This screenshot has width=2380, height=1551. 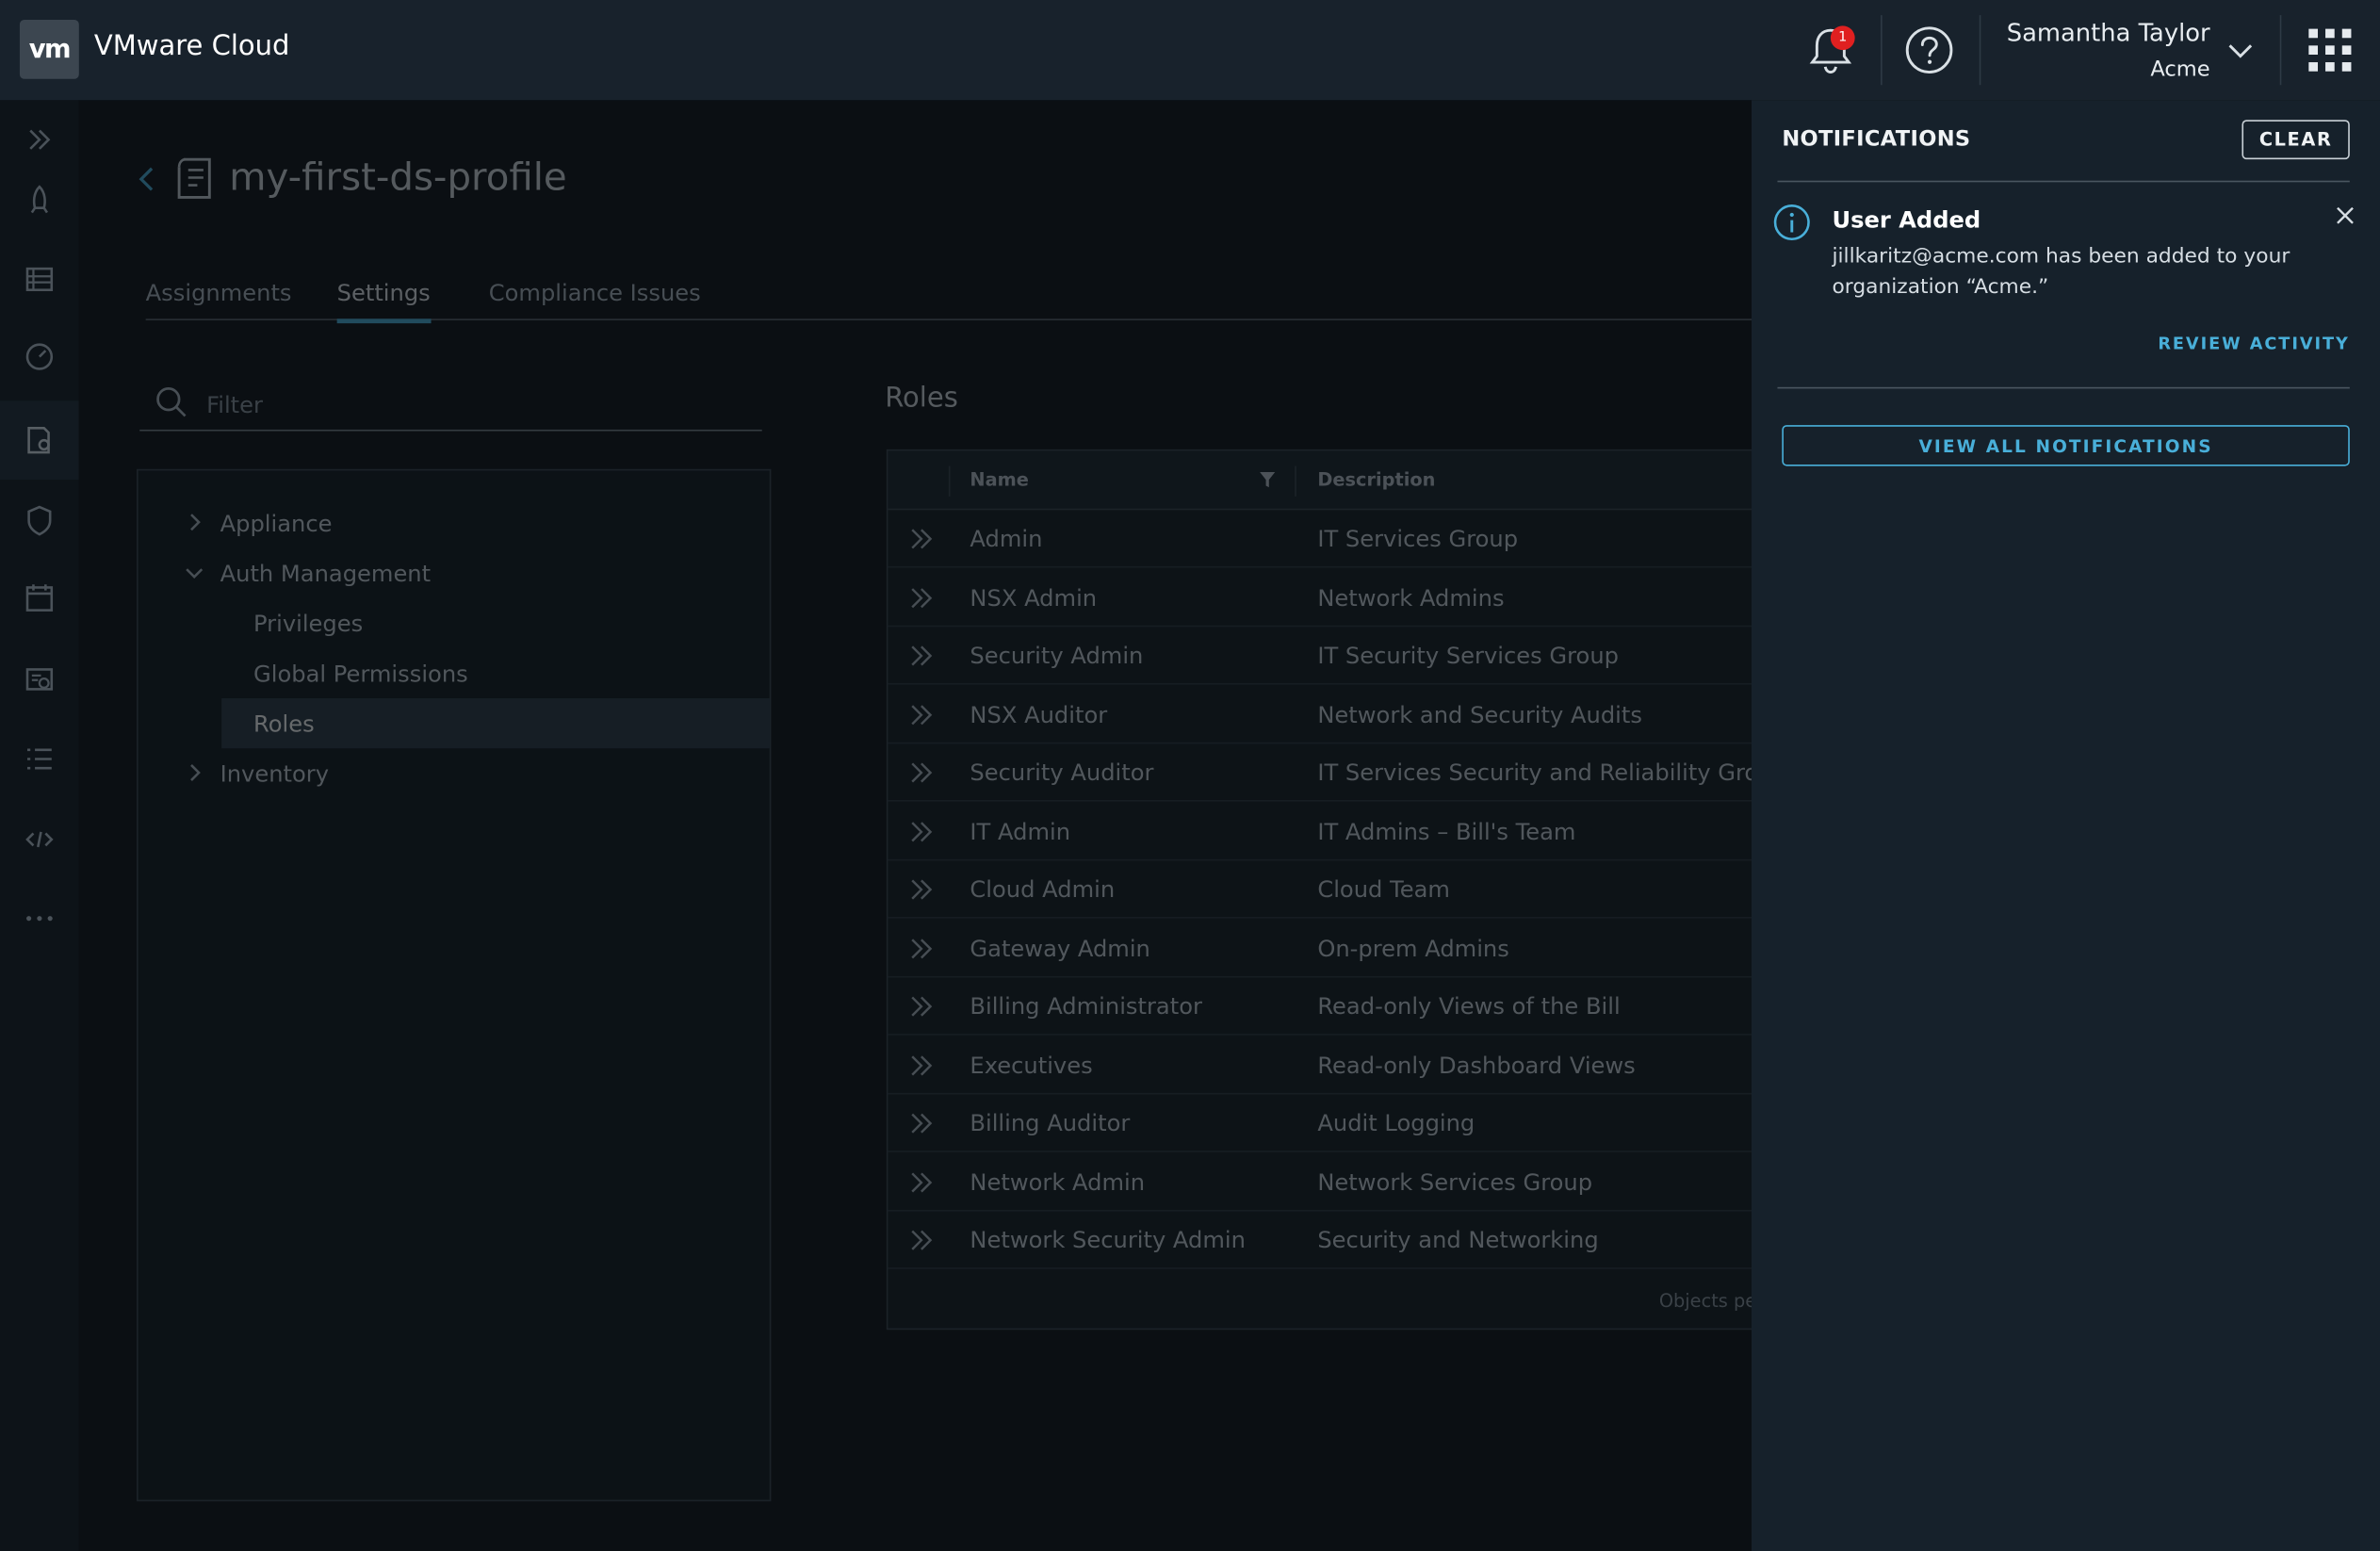 I want to click on top-header: vm VMware Cloud 1 Samantha Taylor Acme, so click(x=1190, y=50).